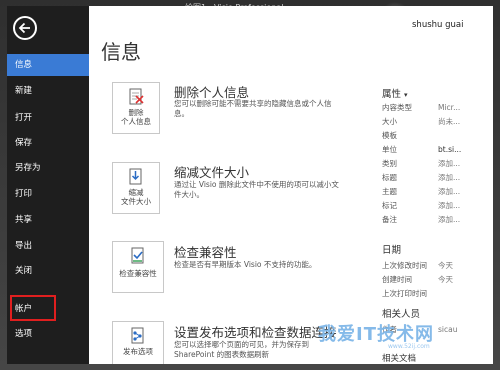 This screenshot has width=500, height=370. I want to click on compatibility-check-icon, so click(138, 256).